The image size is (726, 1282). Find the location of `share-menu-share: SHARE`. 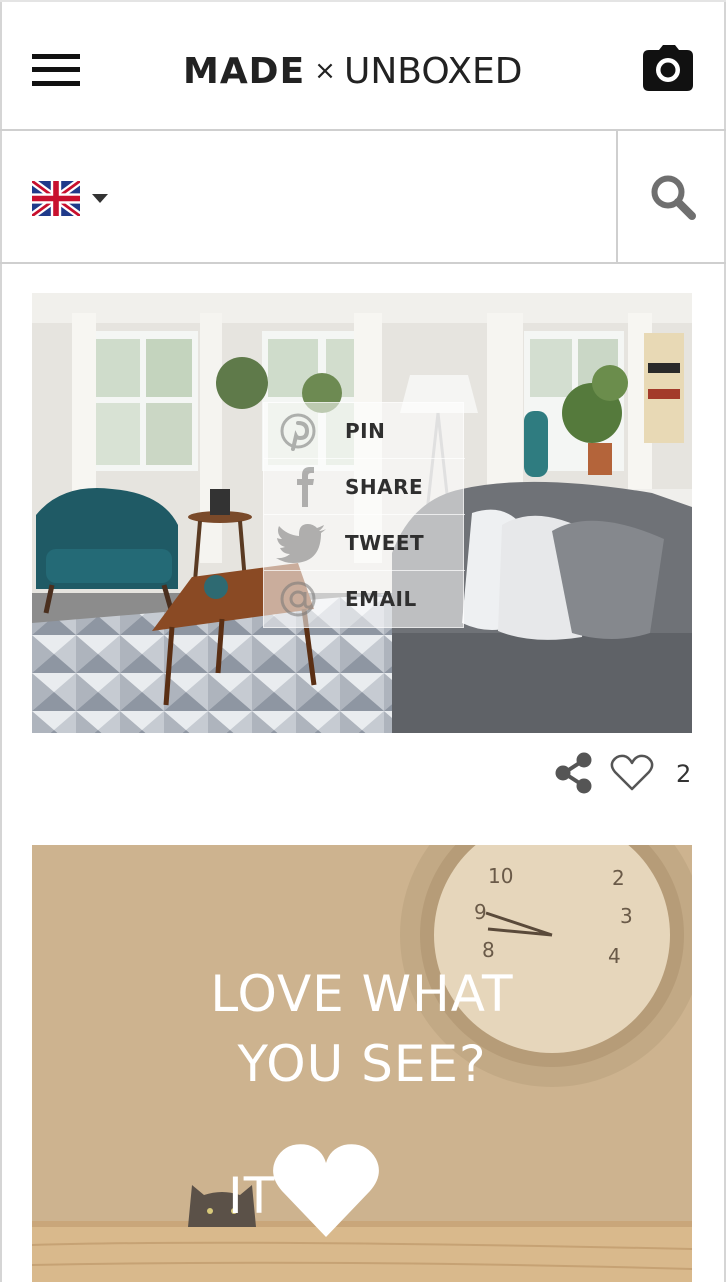

share-menu-share: SHARE is located at coordinates (364, 487).